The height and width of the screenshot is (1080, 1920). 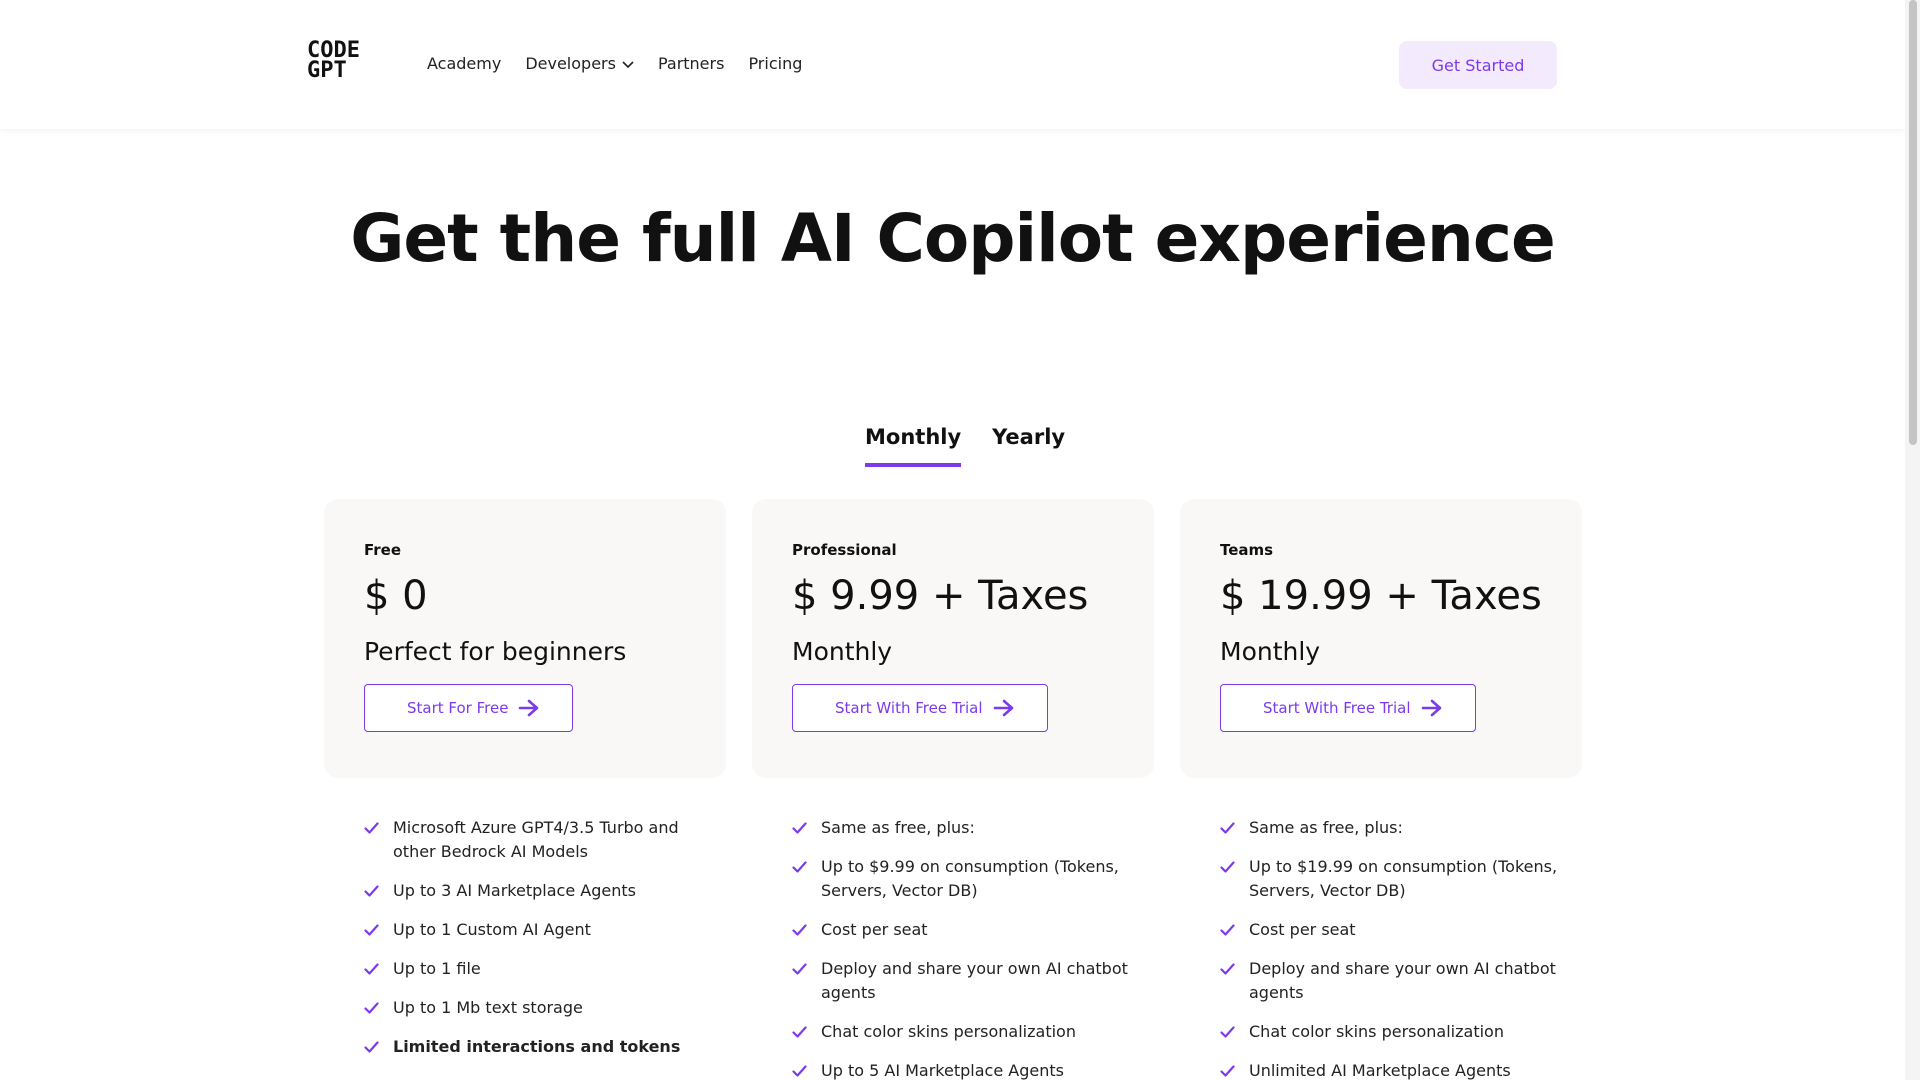 What do you see at coordinates (980, 446) in the screenshot?
I see `billing-toggle: Monthly Yearly` at bounding box center [980, 446].